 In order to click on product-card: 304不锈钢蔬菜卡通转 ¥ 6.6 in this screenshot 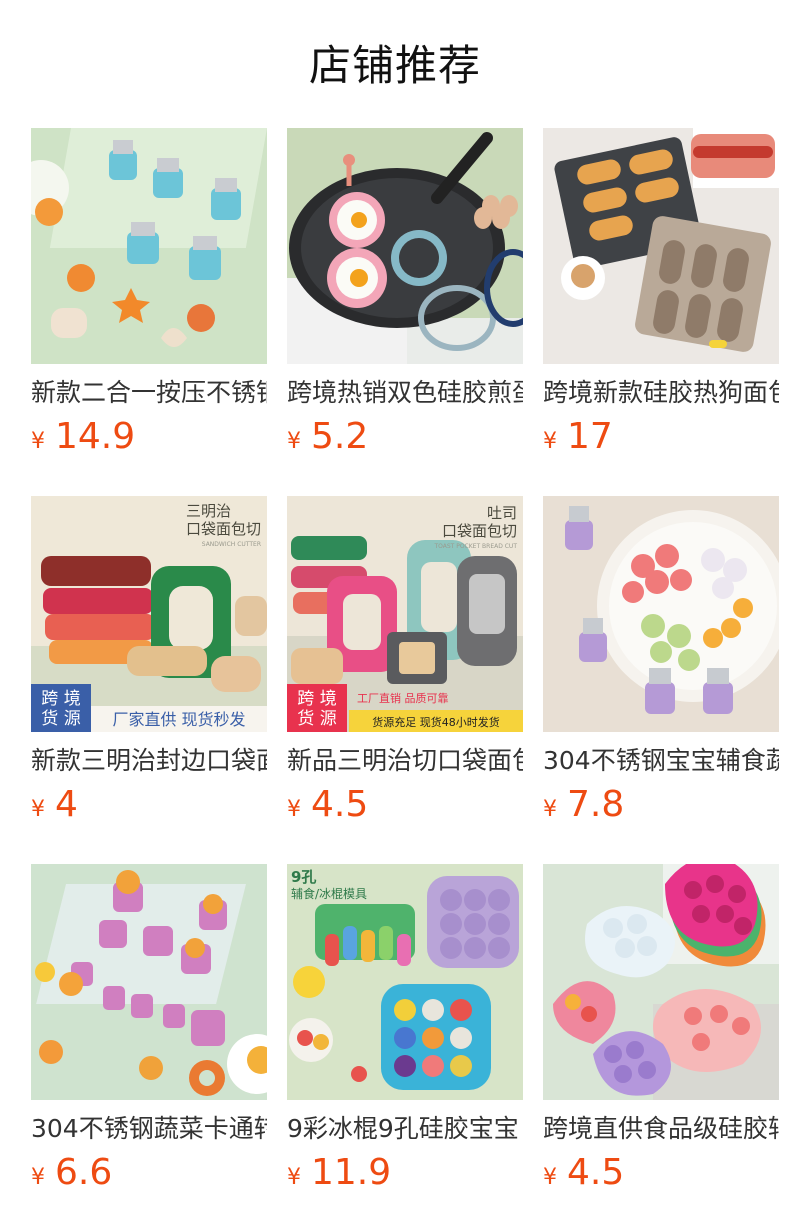, I will do `click(149, 1048)`.